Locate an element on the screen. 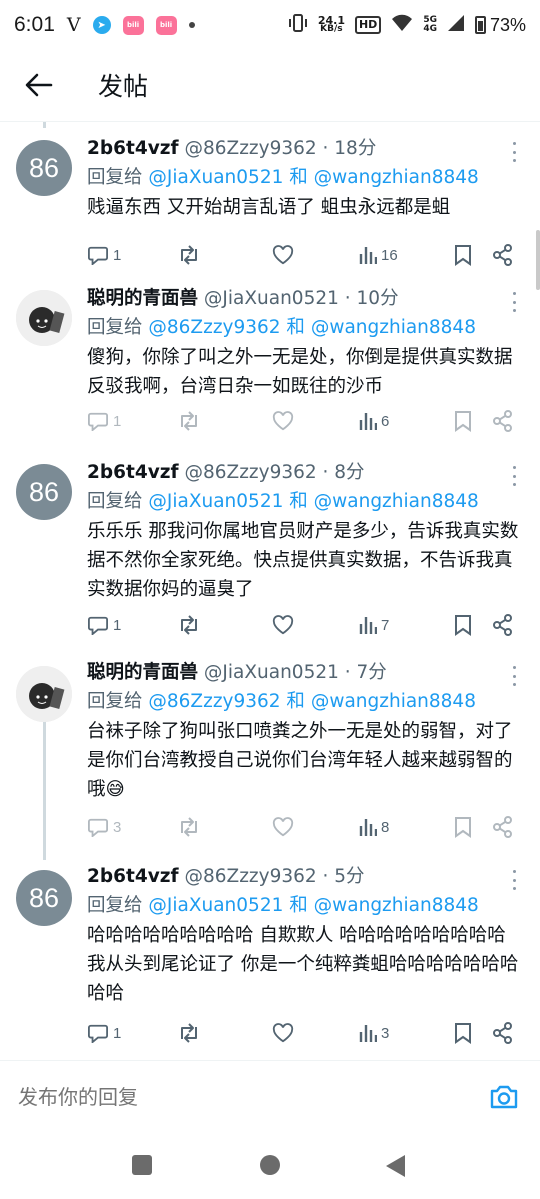 Image resolution: width=540 pixels, height=1199 pixels. views-button: 7 is located at coordinates (374, 625).